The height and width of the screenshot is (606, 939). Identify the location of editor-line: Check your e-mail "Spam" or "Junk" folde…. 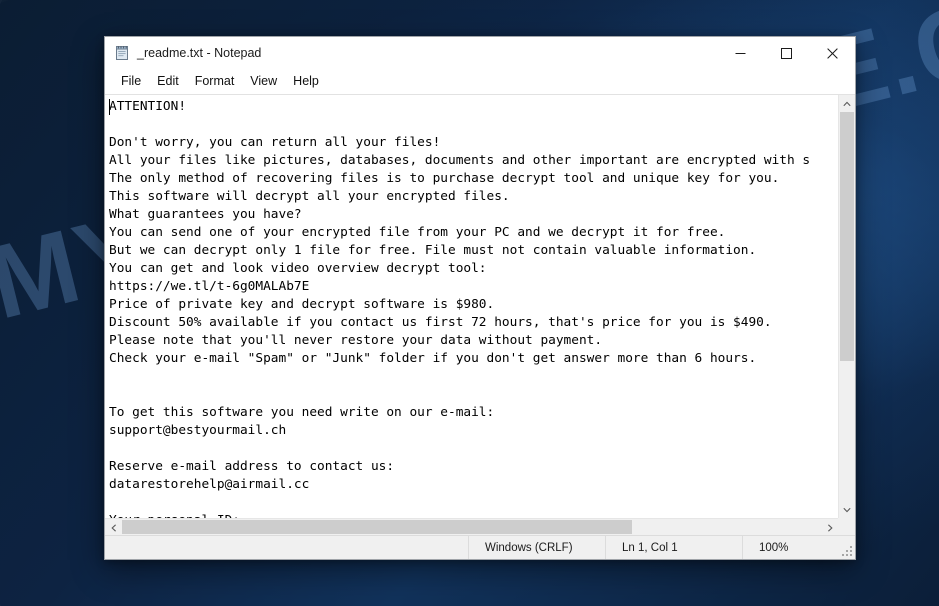
(433, 358).